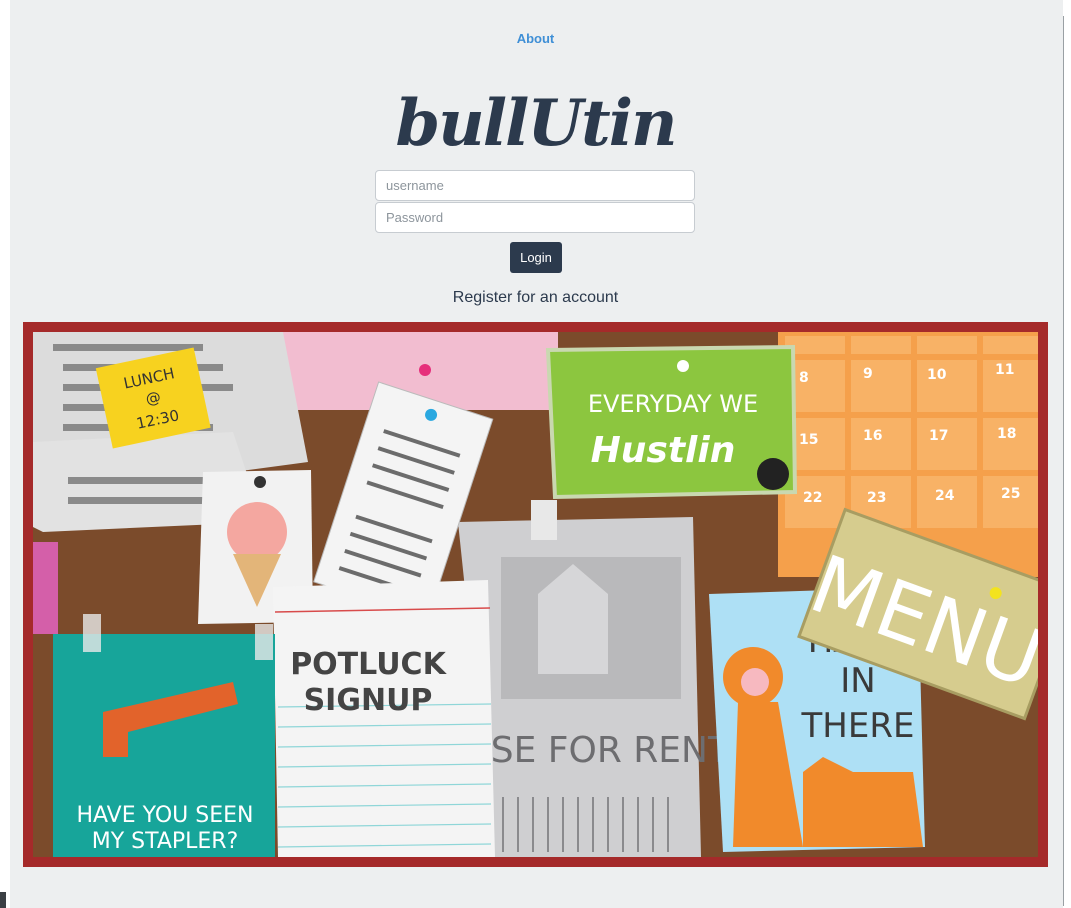 This screenshot has width=1071, height=908. What do you see at coordinates (857, 681) in the screenshot?
I see `hang-line2: IN` at bounding box center [857, 681].